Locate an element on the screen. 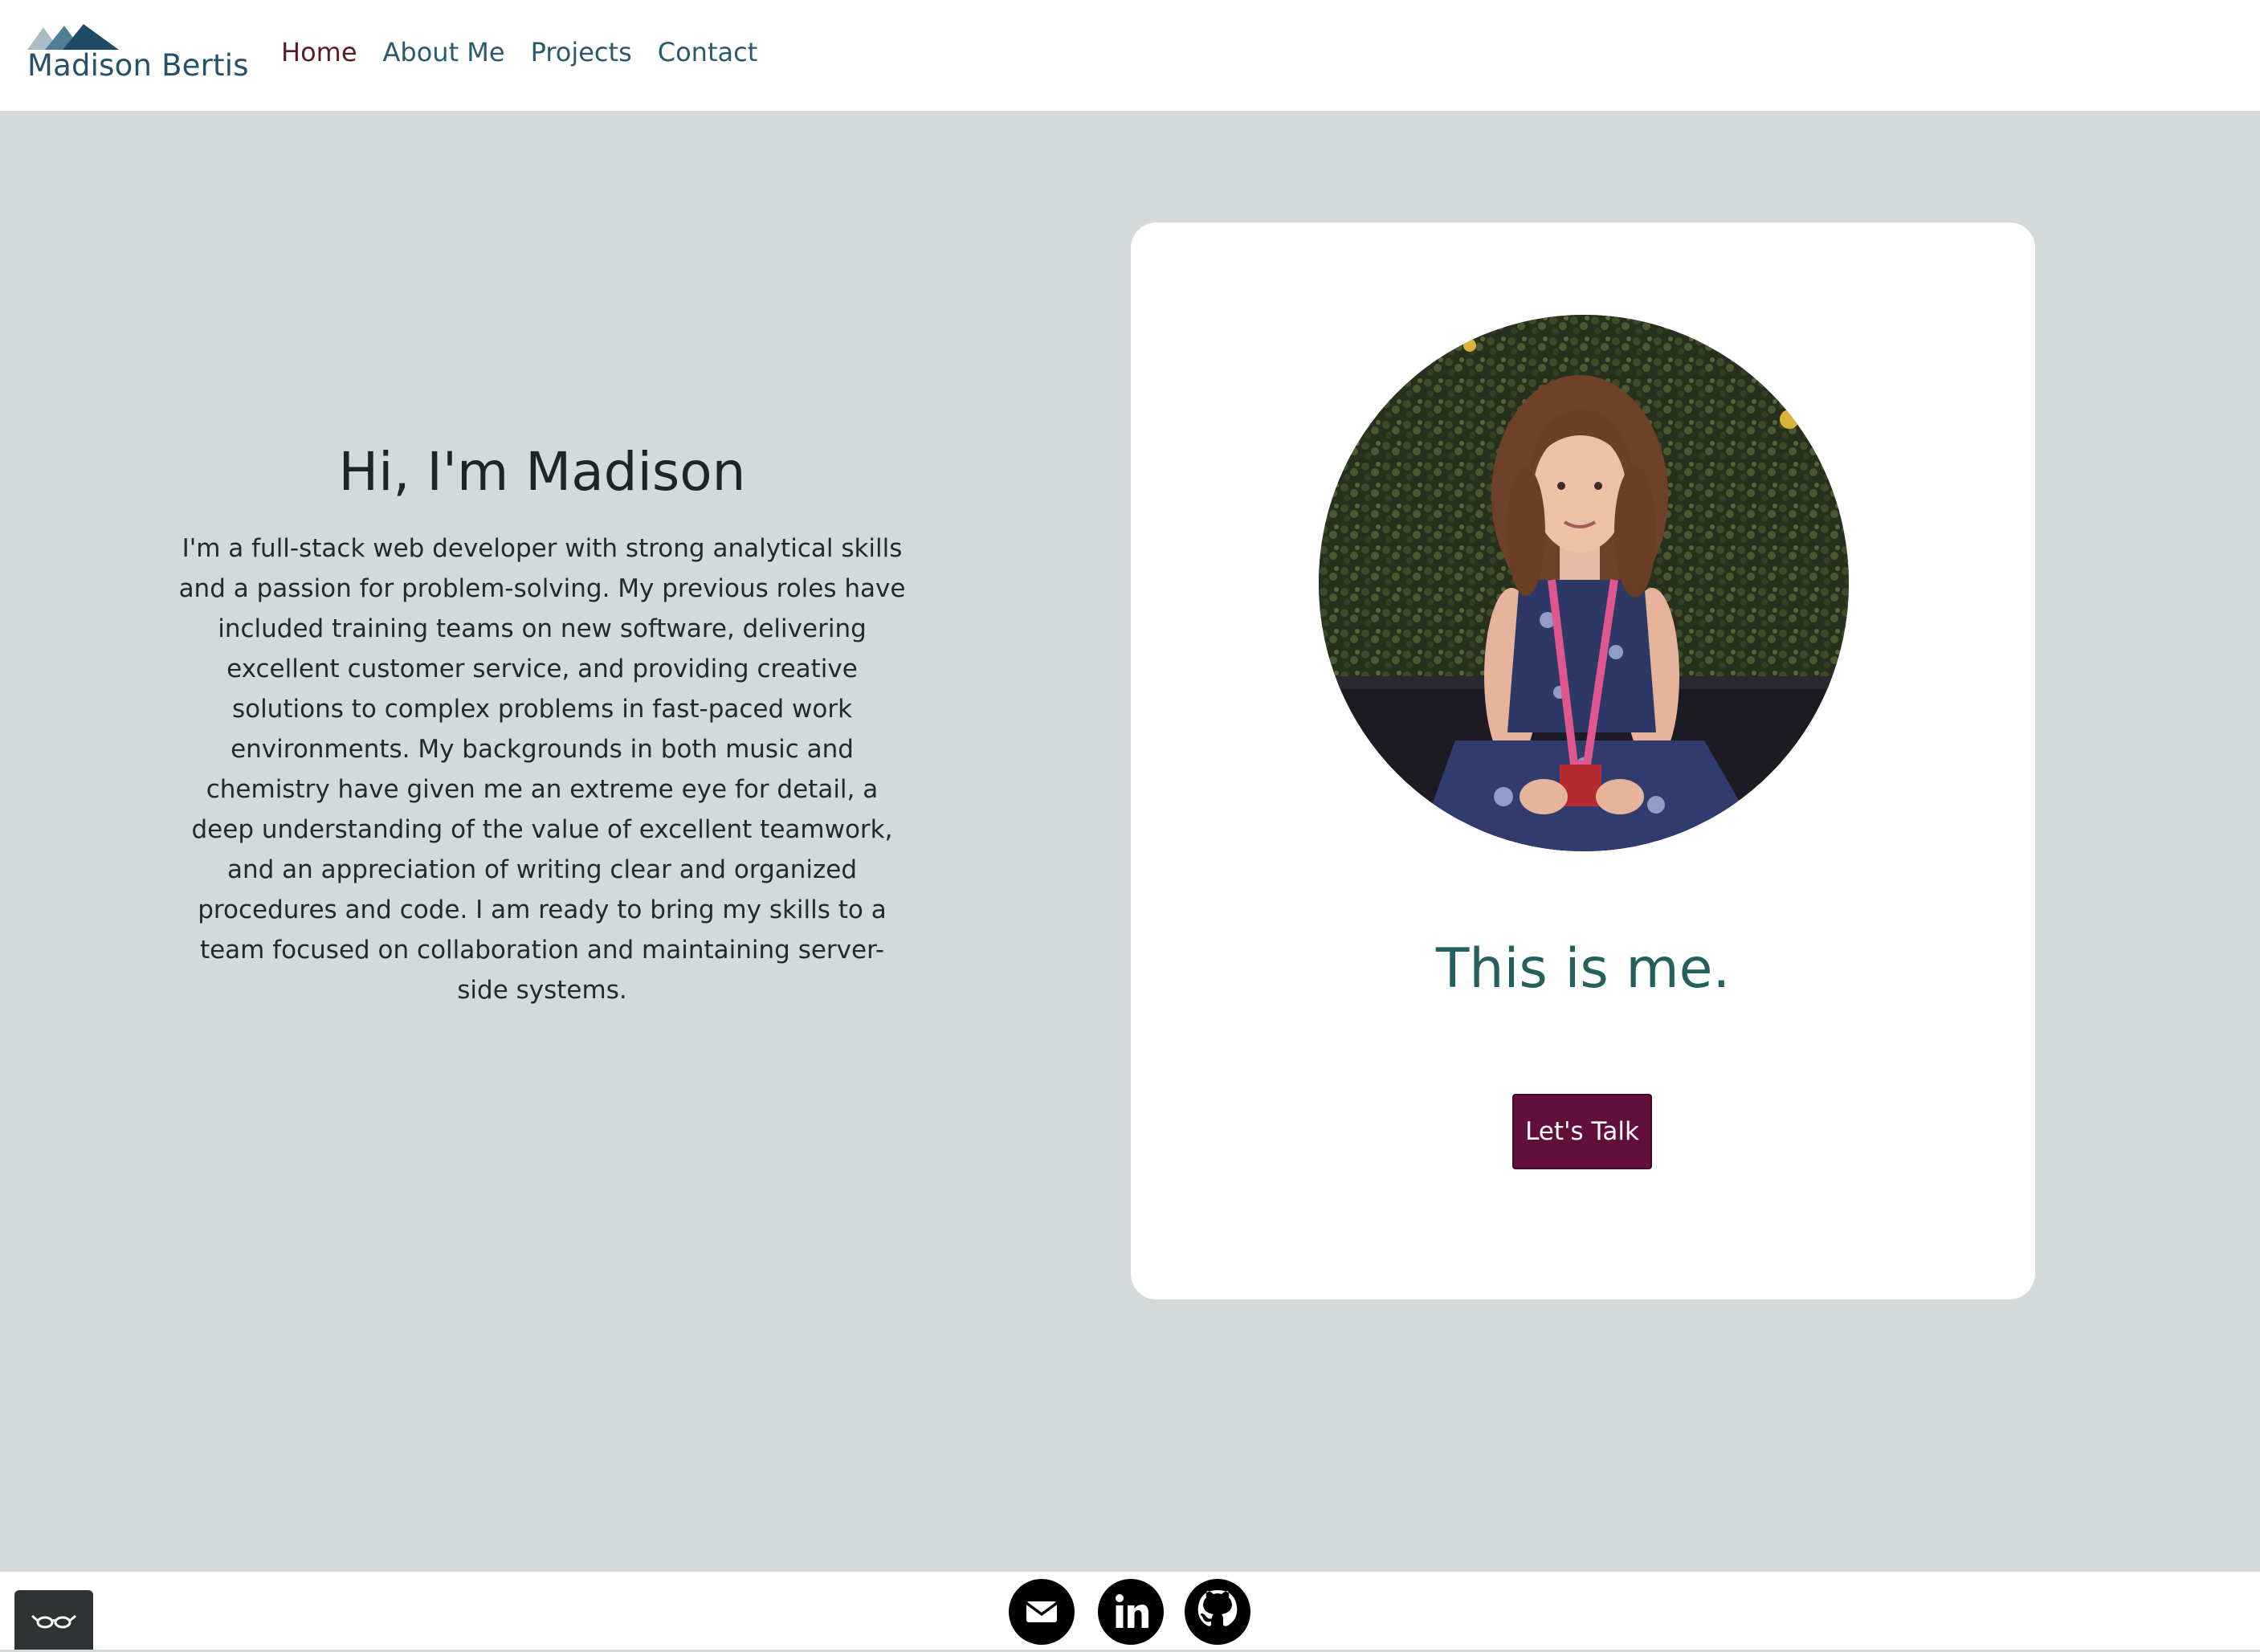  brand-name: Madison Bertis is located at coordinates (138, 65).